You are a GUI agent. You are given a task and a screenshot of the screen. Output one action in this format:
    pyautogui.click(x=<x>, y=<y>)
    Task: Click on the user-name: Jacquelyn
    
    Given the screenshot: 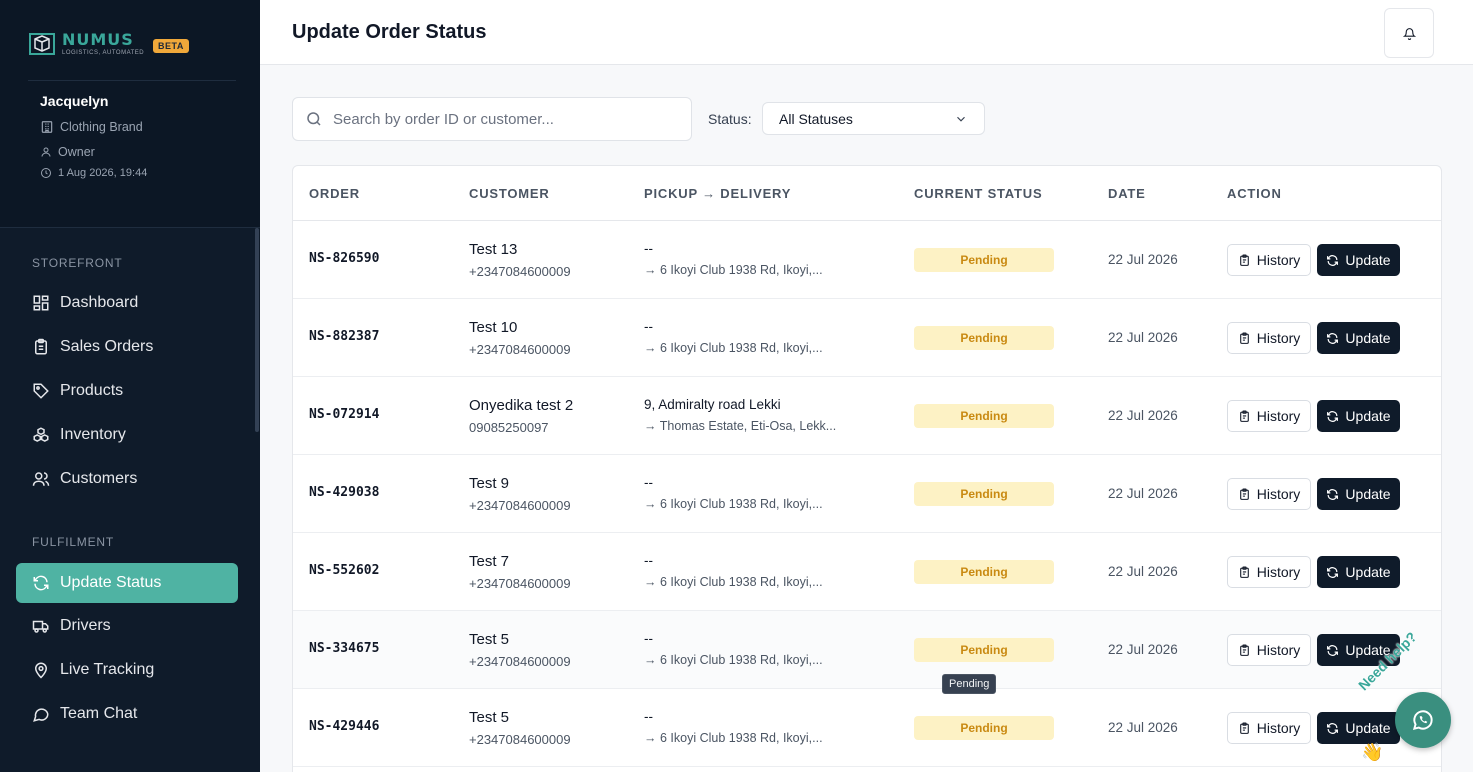 What is the action you would take?
    pyautogui.click(x=74, y=101)
    